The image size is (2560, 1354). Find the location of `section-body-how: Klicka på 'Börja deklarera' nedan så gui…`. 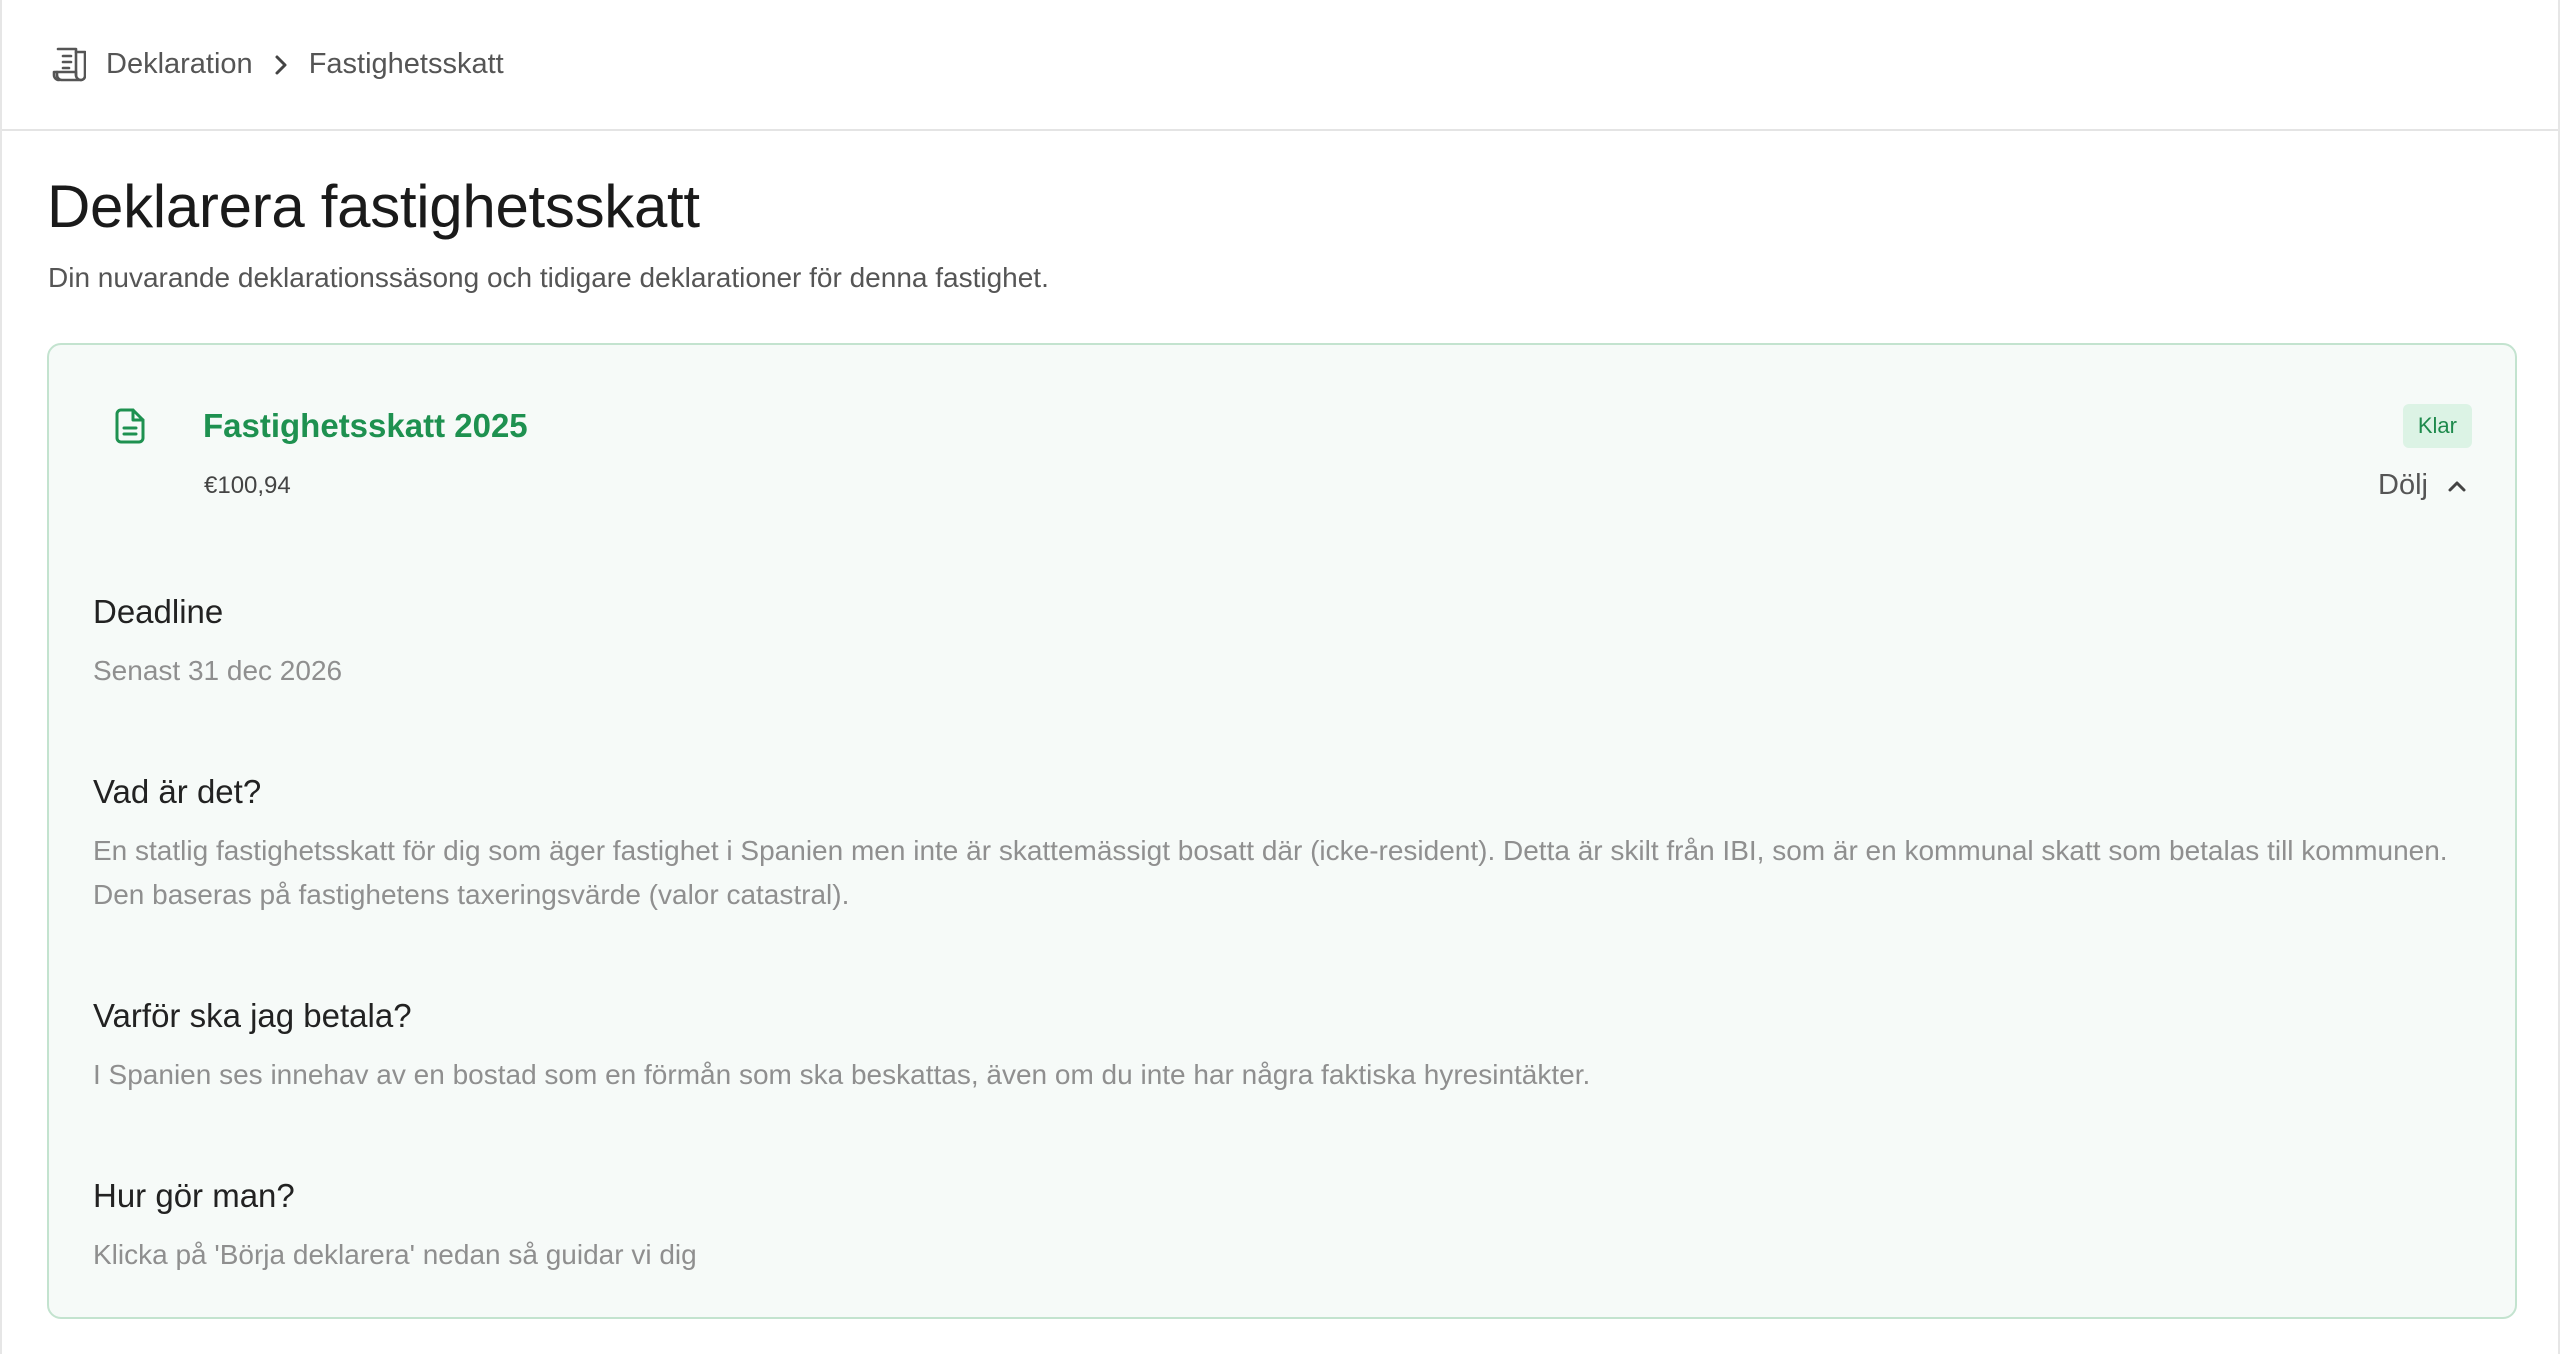

section-body-how: Klicka på 'Börja deklarera' nedan så gui… is located at coordinates (395, 1254).